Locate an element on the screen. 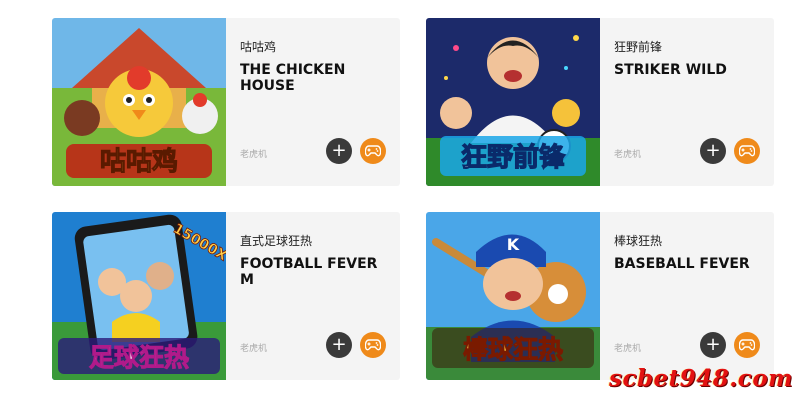 The width and height of the screenshot is (800, 394). thumbnail-title: 足球狂热 is located at coordinates (139, 357).